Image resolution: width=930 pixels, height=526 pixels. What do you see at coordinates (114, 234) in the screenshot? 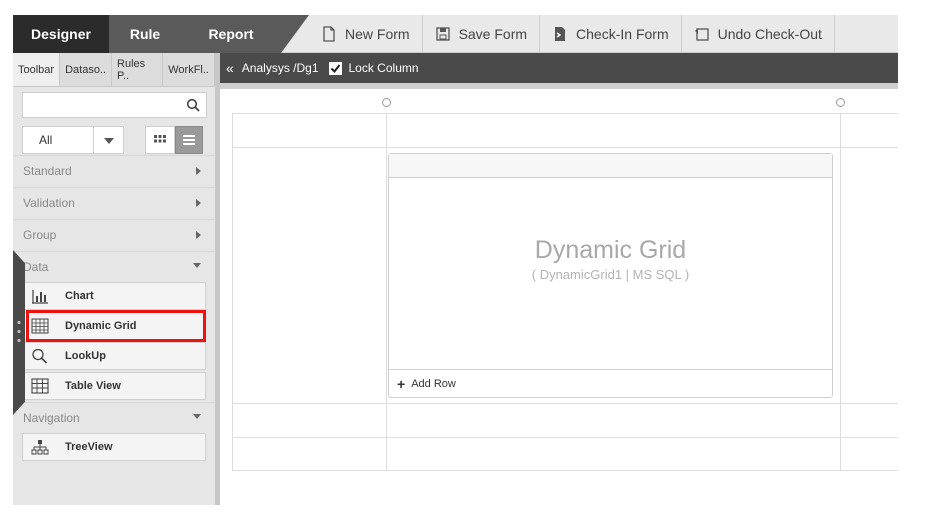
I see `section-group: Group` at bounding box center [114, 234].